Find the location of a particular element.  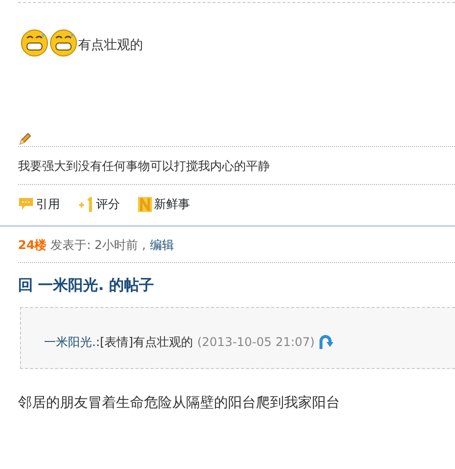

action-link: 新鲜事 is located at coordinates (172, 204).